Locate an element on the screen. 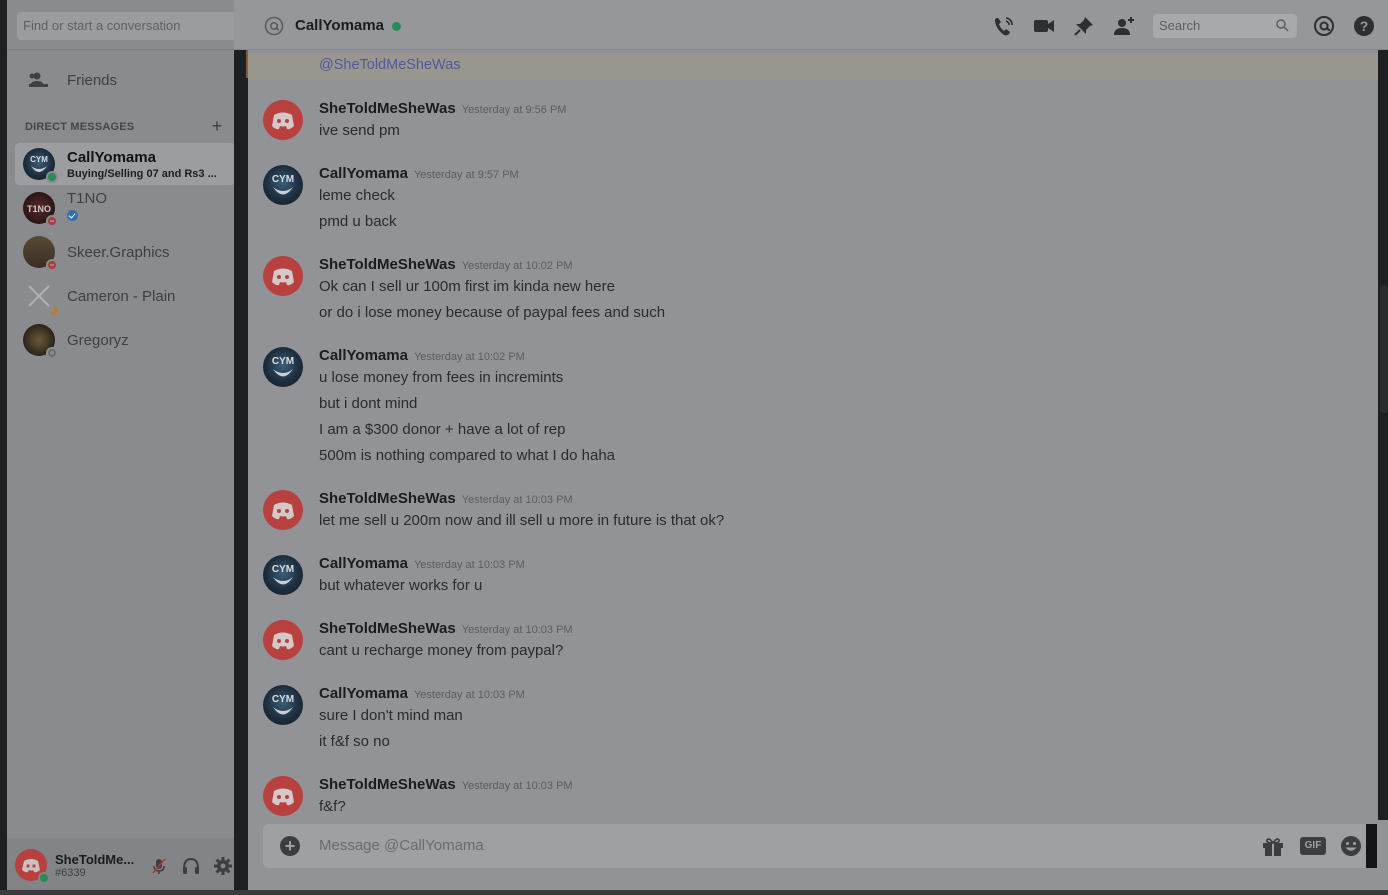 This screenshot has width=1388, height=895. gear-icon is located at coordinates (223, 866).